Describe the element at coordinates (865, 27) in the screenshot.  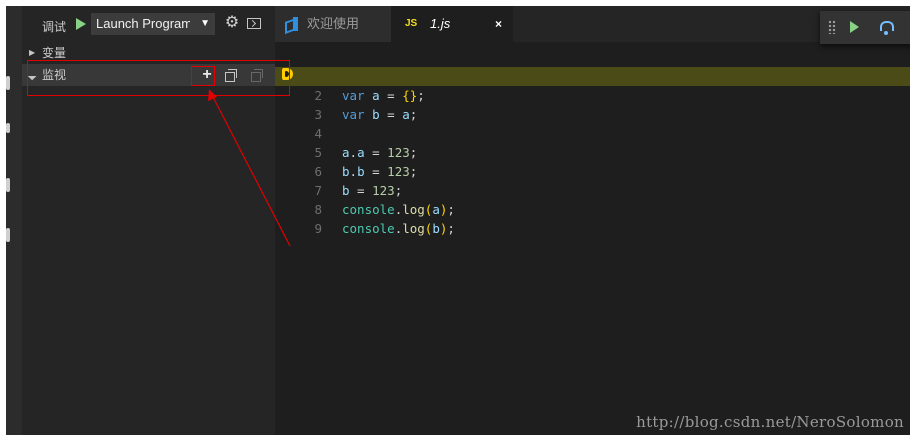
I see `debug-action-bar` at that location.